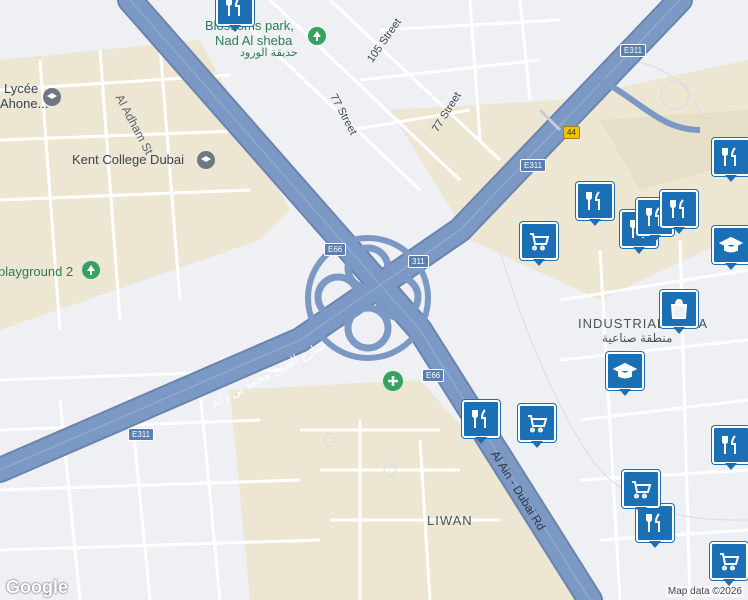 This screenshot has height=600, width=748. Describe the element at coordinates (37, 587) in the screenshot. I see `google-logo: Google` at that location.